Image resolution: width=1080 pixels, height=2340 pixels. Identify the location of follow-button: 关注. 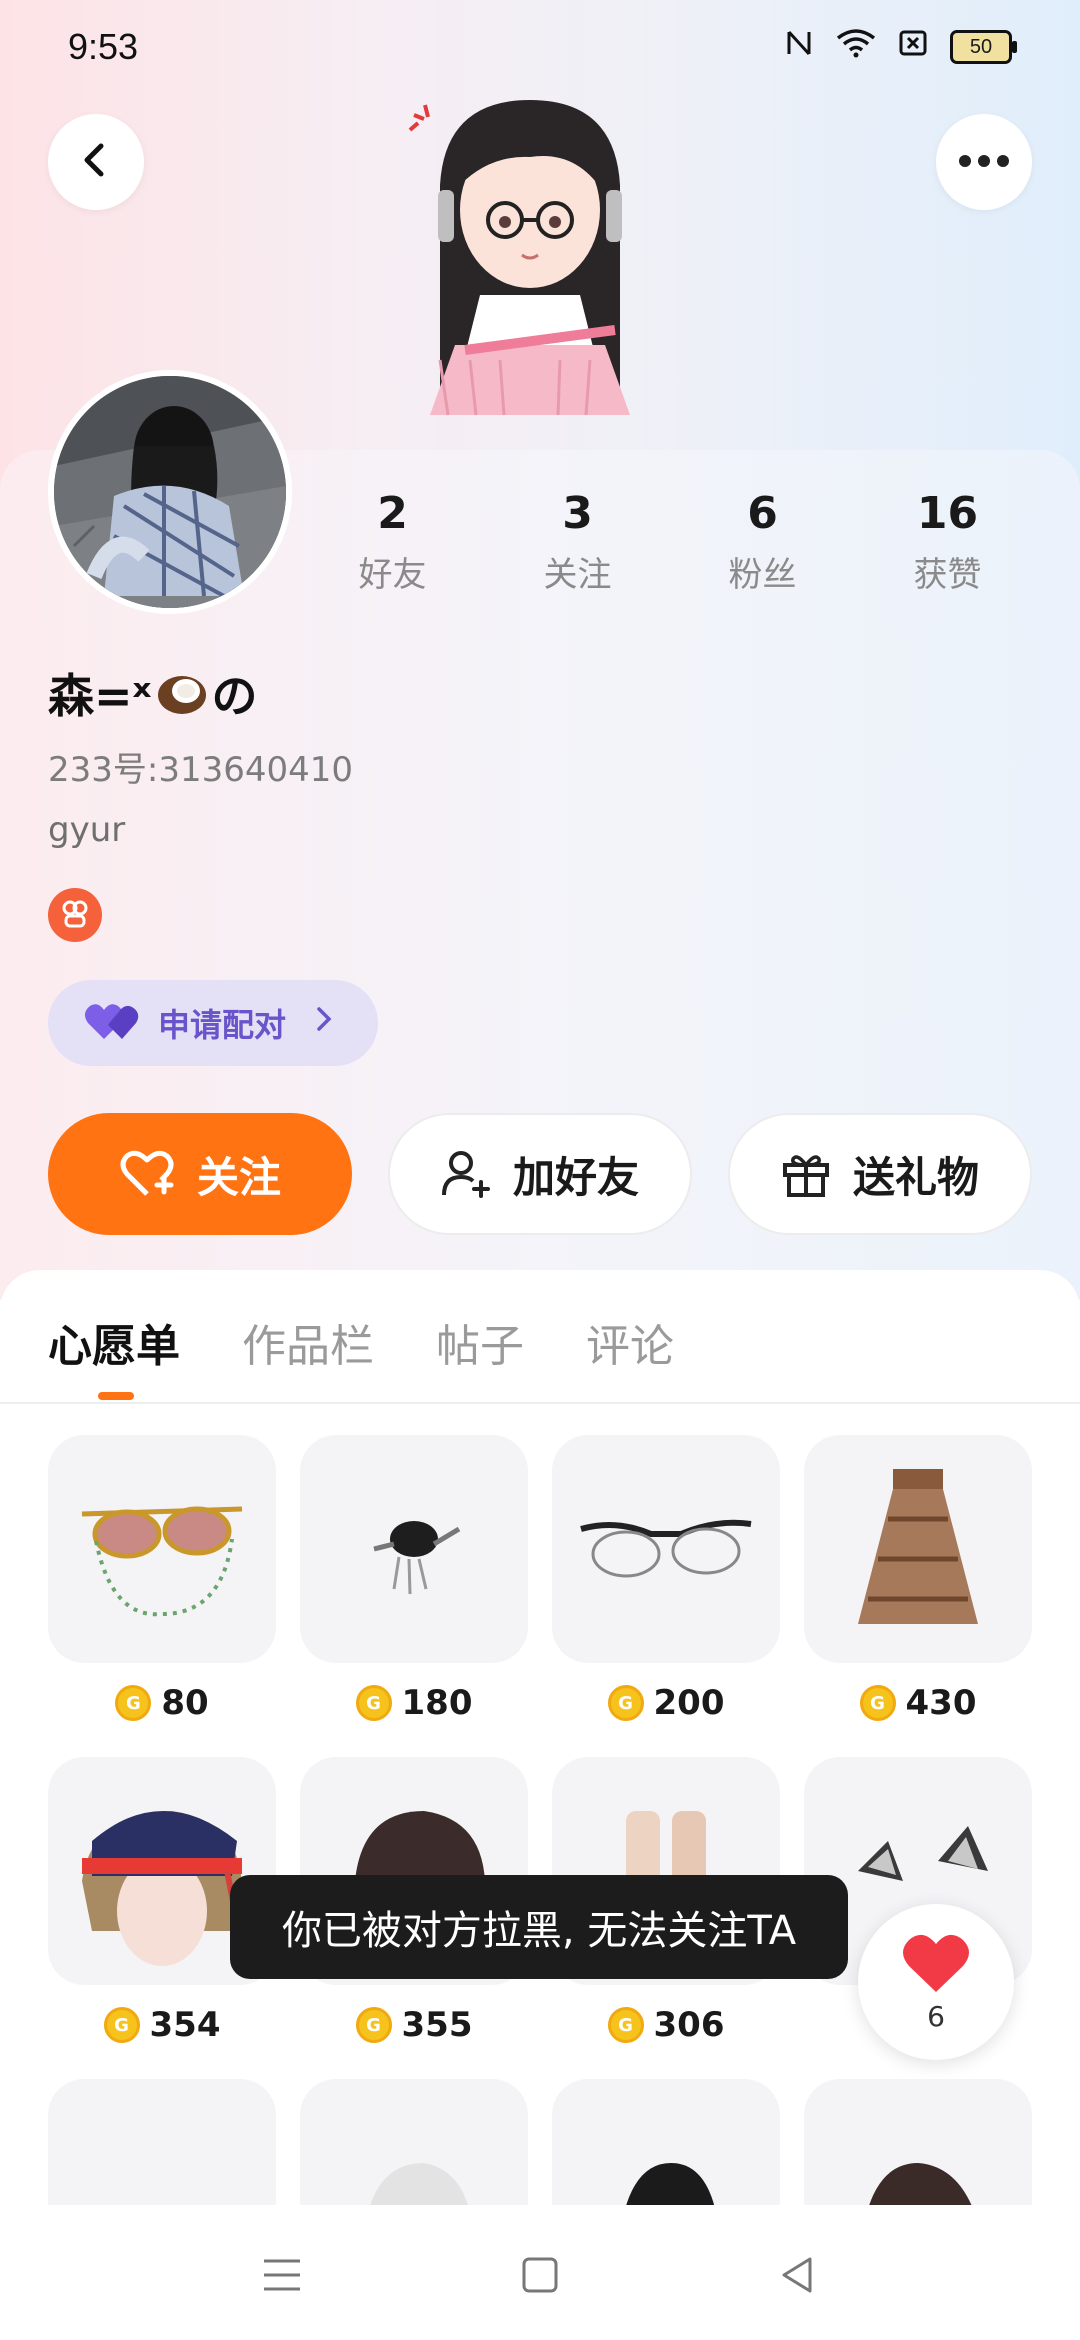
(200, 1174).